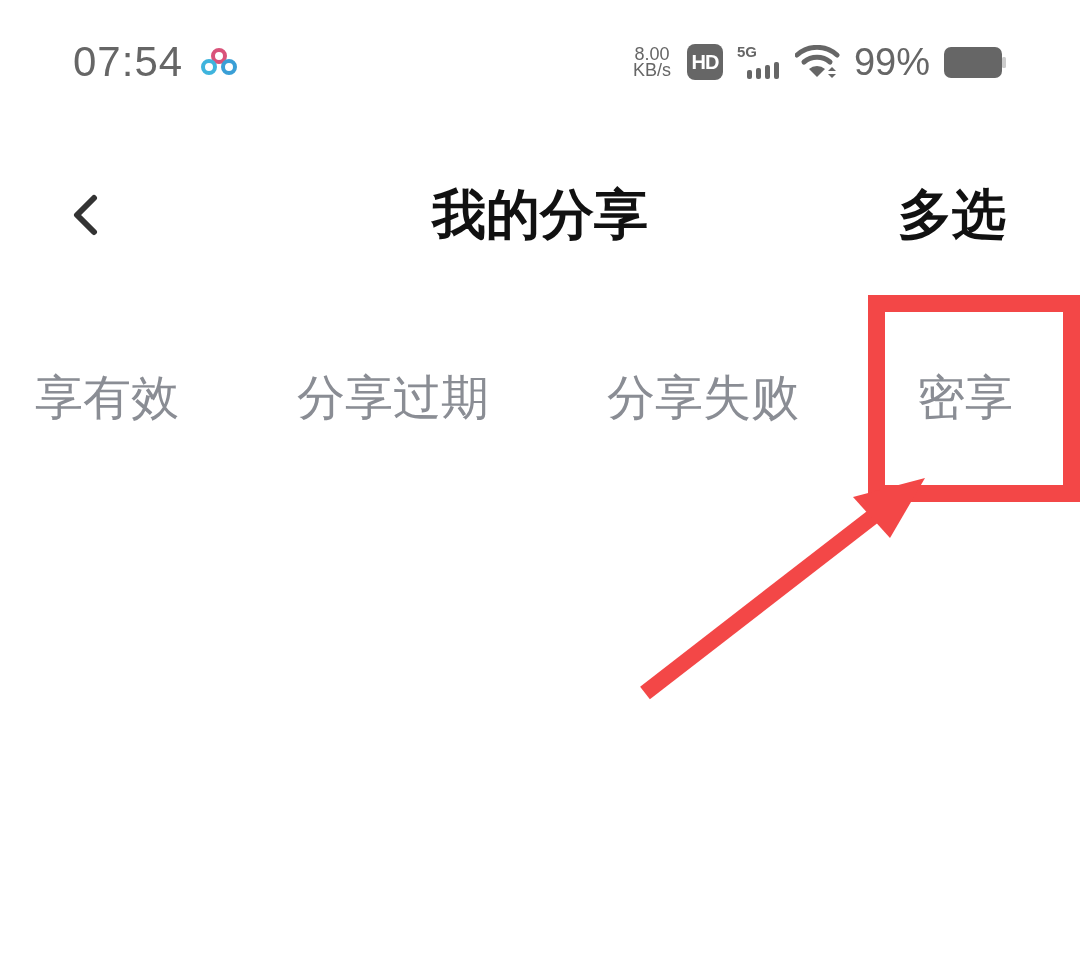  Describe the element at coordinates (965, 398) in the screenshot. I see `tab: 密享` at that location.